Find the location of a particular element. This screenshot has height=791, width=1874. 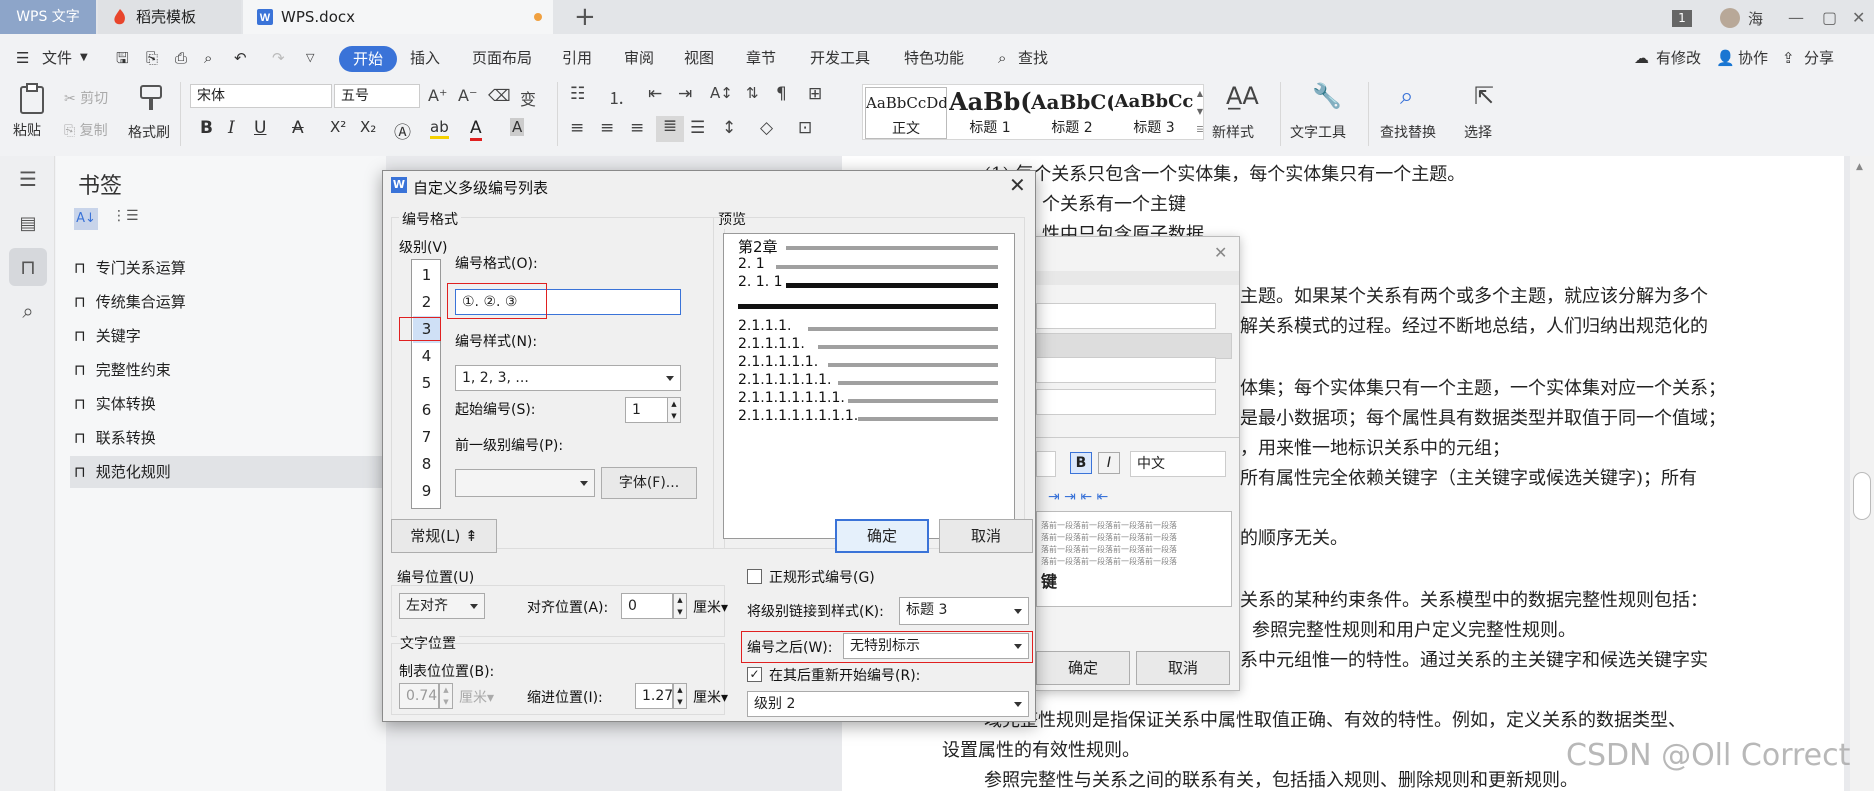

align-select: 左对齐 is located at coordinates (442, 606).